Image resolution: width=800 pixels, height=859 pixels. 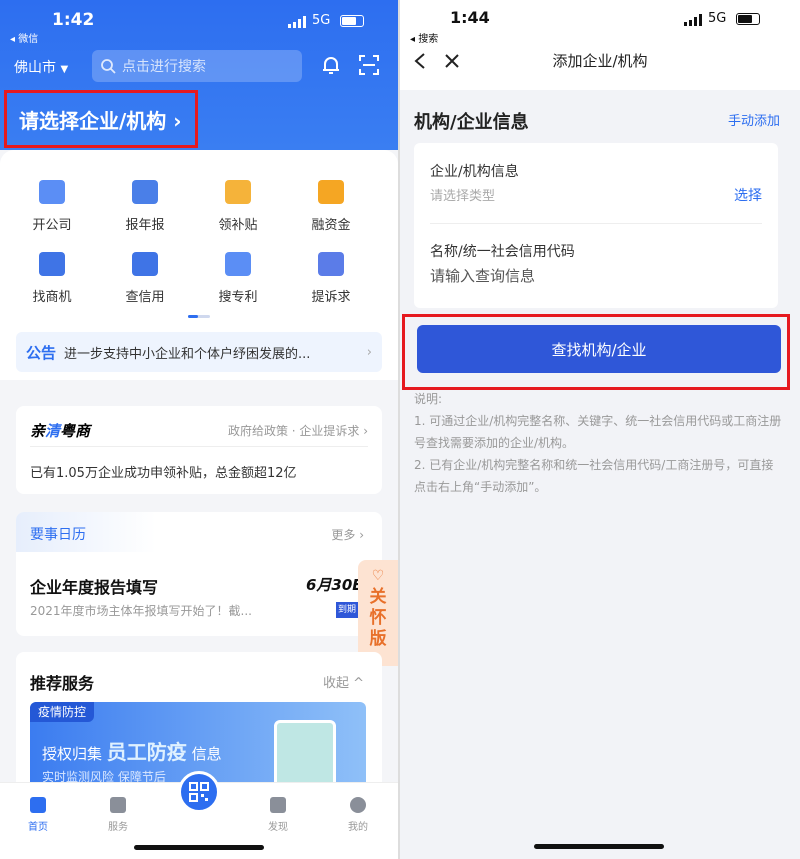 What do you see at coordinates (35, 68) in the screenshot?
I see `city-label: 佛山市` at bounding box center [35, 68].